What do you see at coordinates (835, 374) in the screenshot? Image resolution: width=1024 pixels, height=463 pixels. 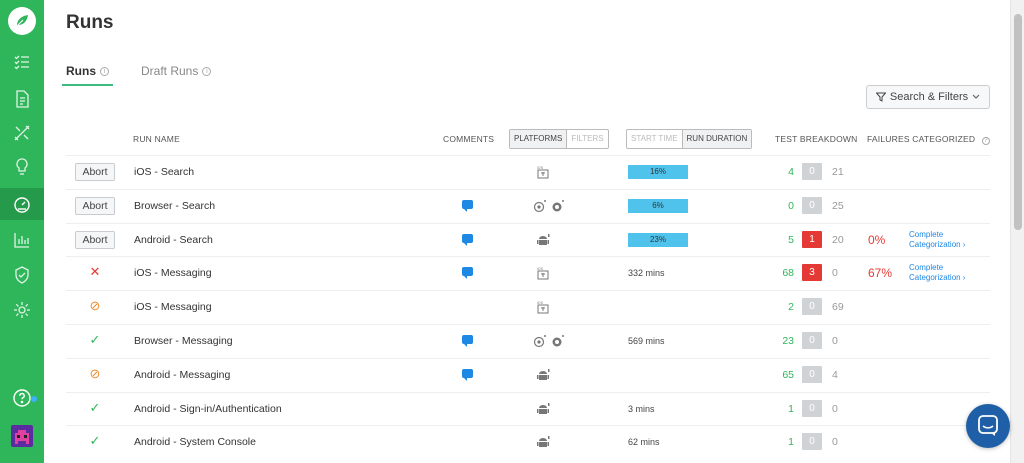 I see `remaining-count: 4` at bounding box center [835, 374].